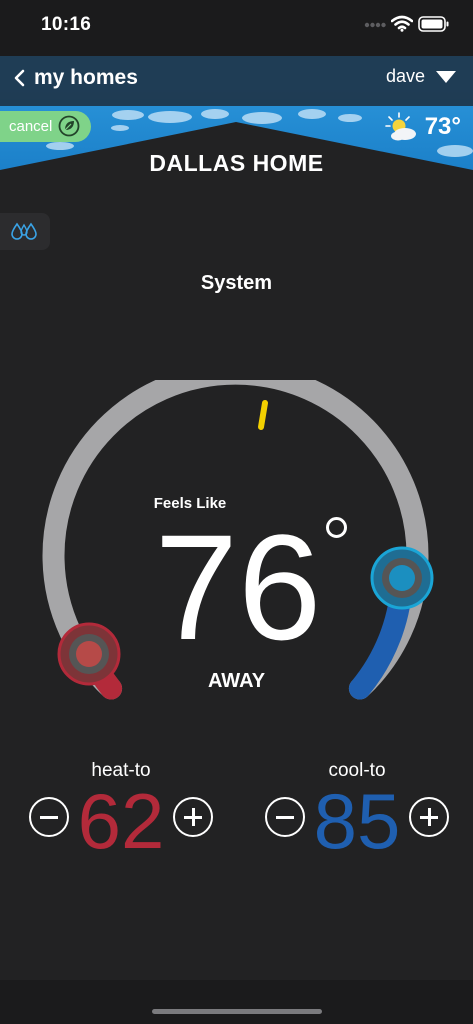  I want to click on status-time: 10:16, so click(66, 24).